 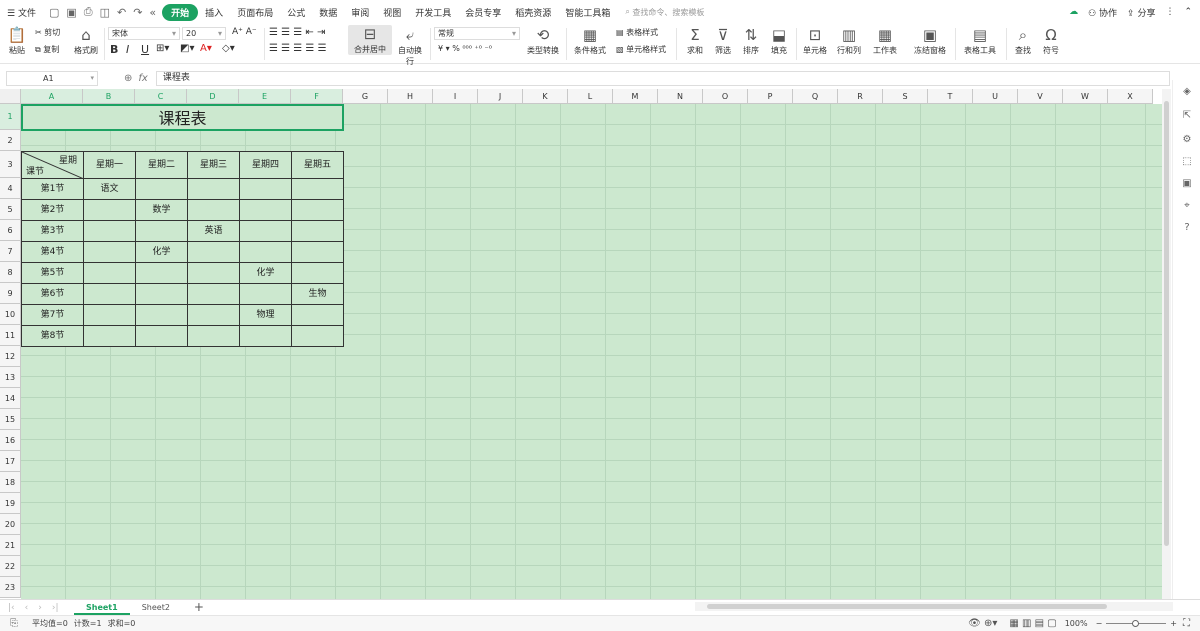 What do you see at coordinates (317, 96) in the screenshot?
I see `column-header: F` at bounding box center [317, 96].